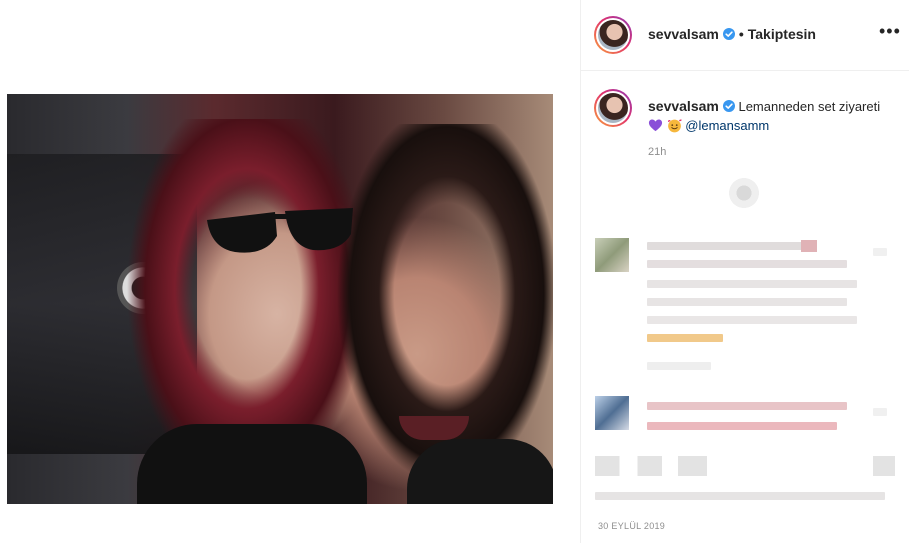 The image size is (909, 543). Describe the element at coordinates (655, 125) in the screenshot. I see `purple-heart-icon` at that location.